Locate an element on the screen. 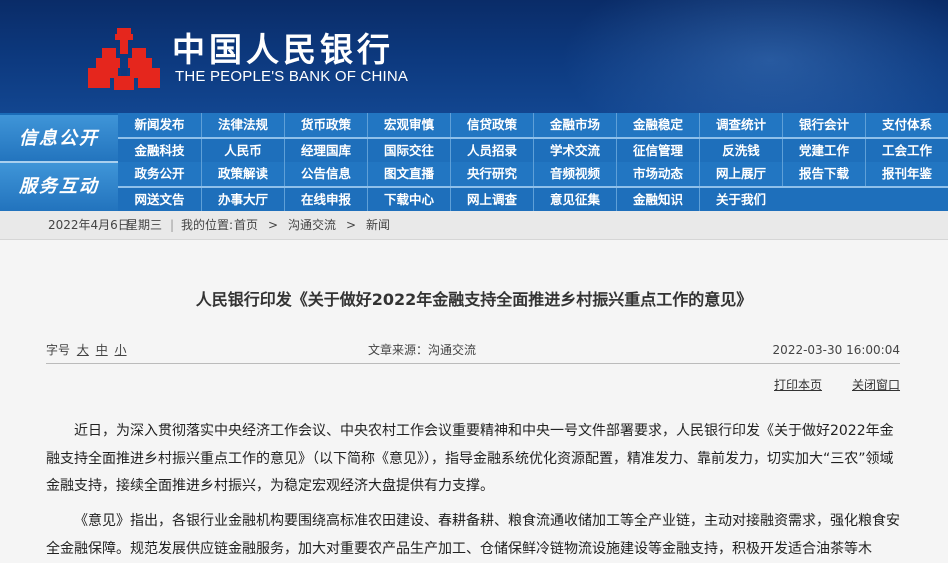 This screenshot has height=563, width=948. article-datetime: 2022-03-30 16:00:04 is located at coordinates (836, 350).